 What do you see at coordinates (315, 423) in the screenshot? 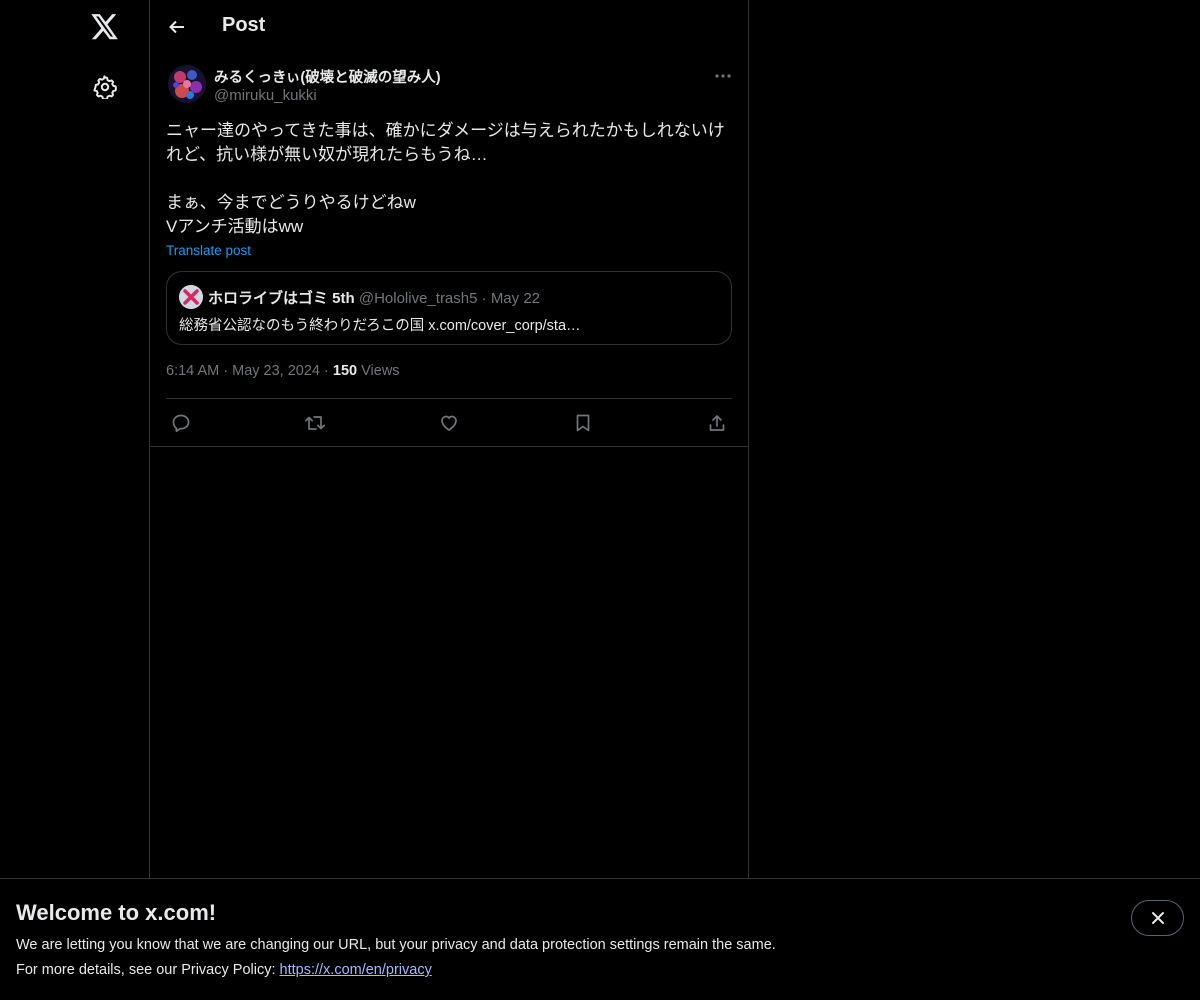
I see `repost-icon` at bounding box center [315, 423].